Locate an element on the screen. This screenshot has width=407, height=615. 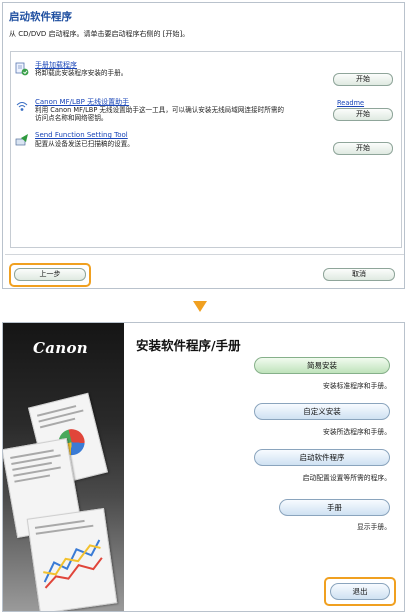
wireless-setup-icon is located at coordinates (22, 105).